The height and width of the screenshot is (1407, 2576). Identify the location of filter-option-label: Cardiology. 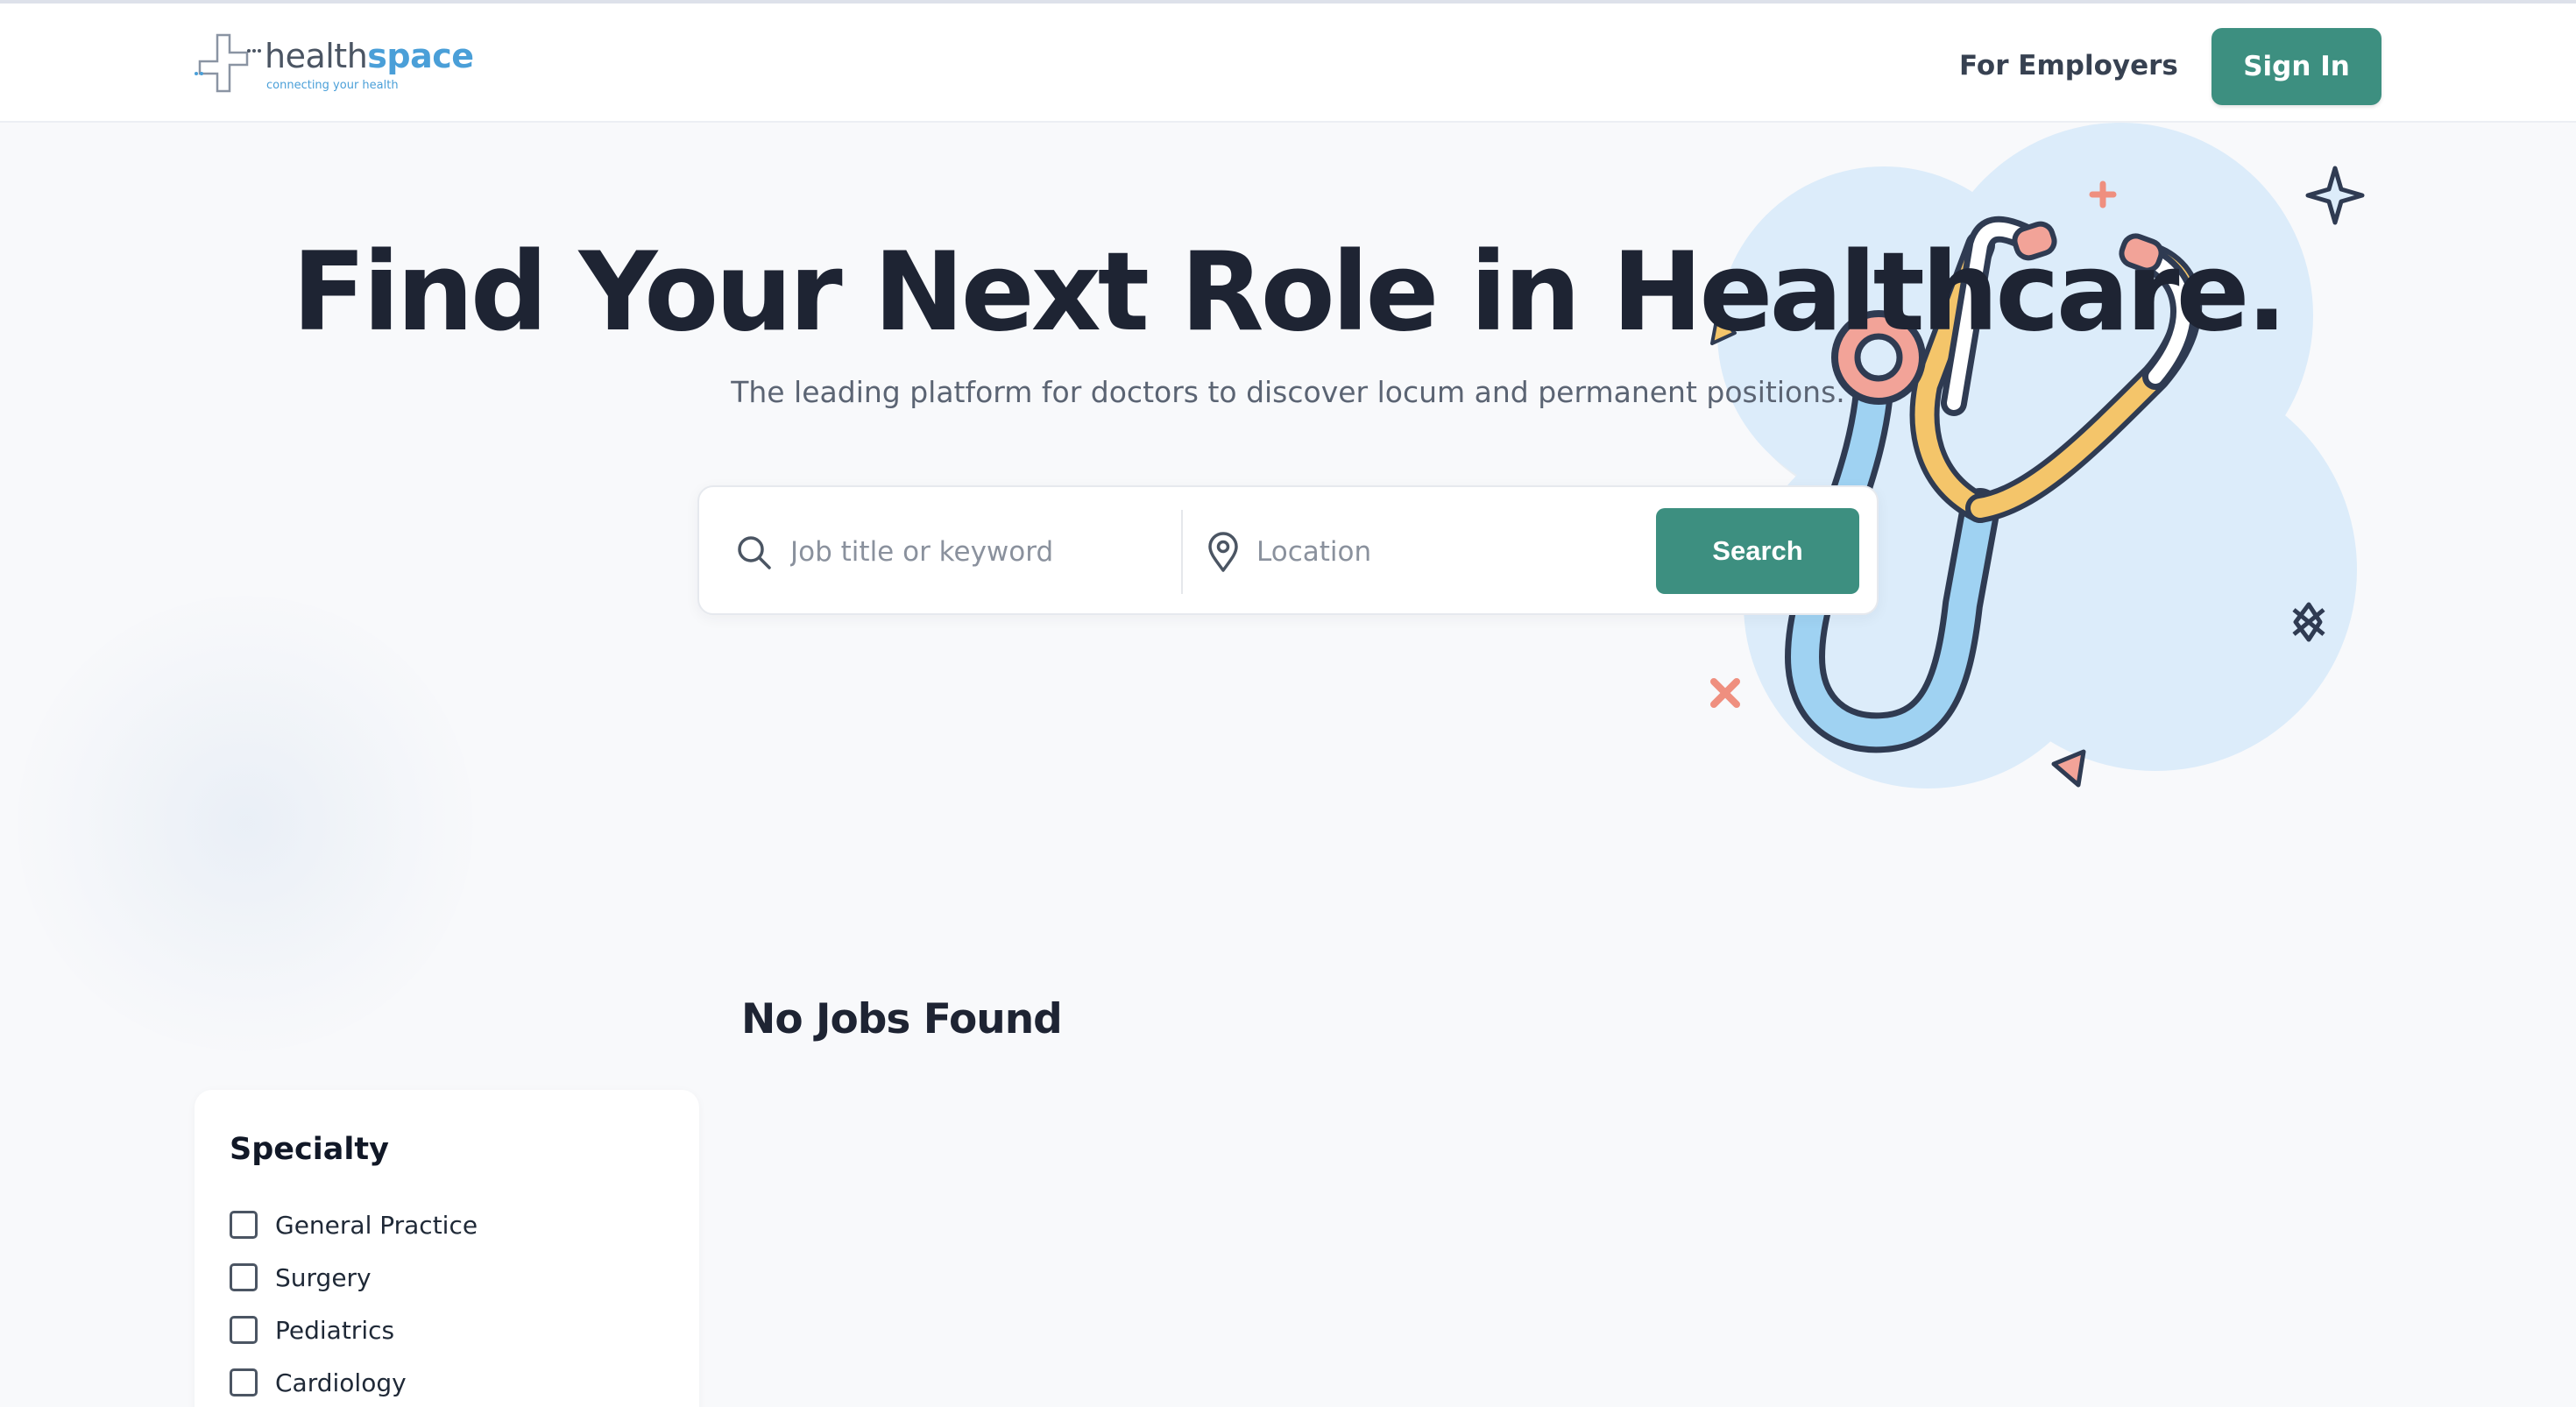
(341, 1382).